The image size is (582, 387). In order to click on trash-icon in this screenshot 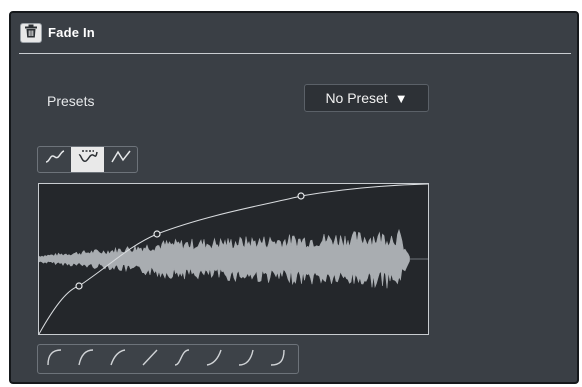, I will do `click(31, 33)`.